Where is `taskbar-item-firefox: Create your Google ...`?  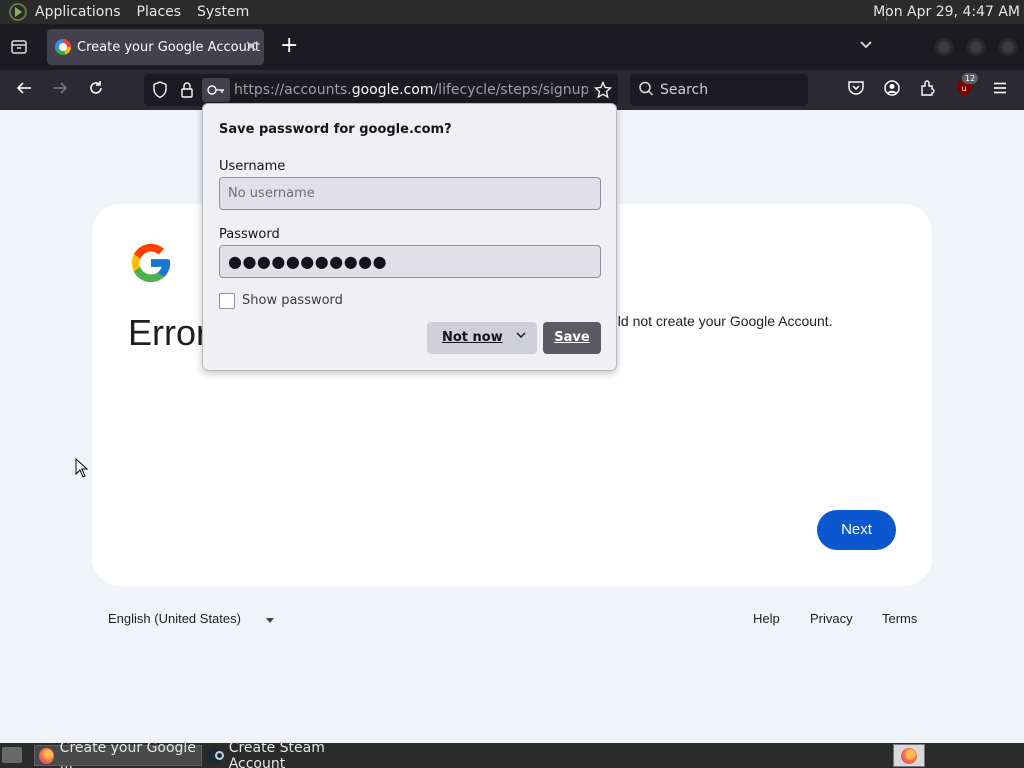
taskbar-item-firefox: Create your Google ... is located at coordinates (118, 754).